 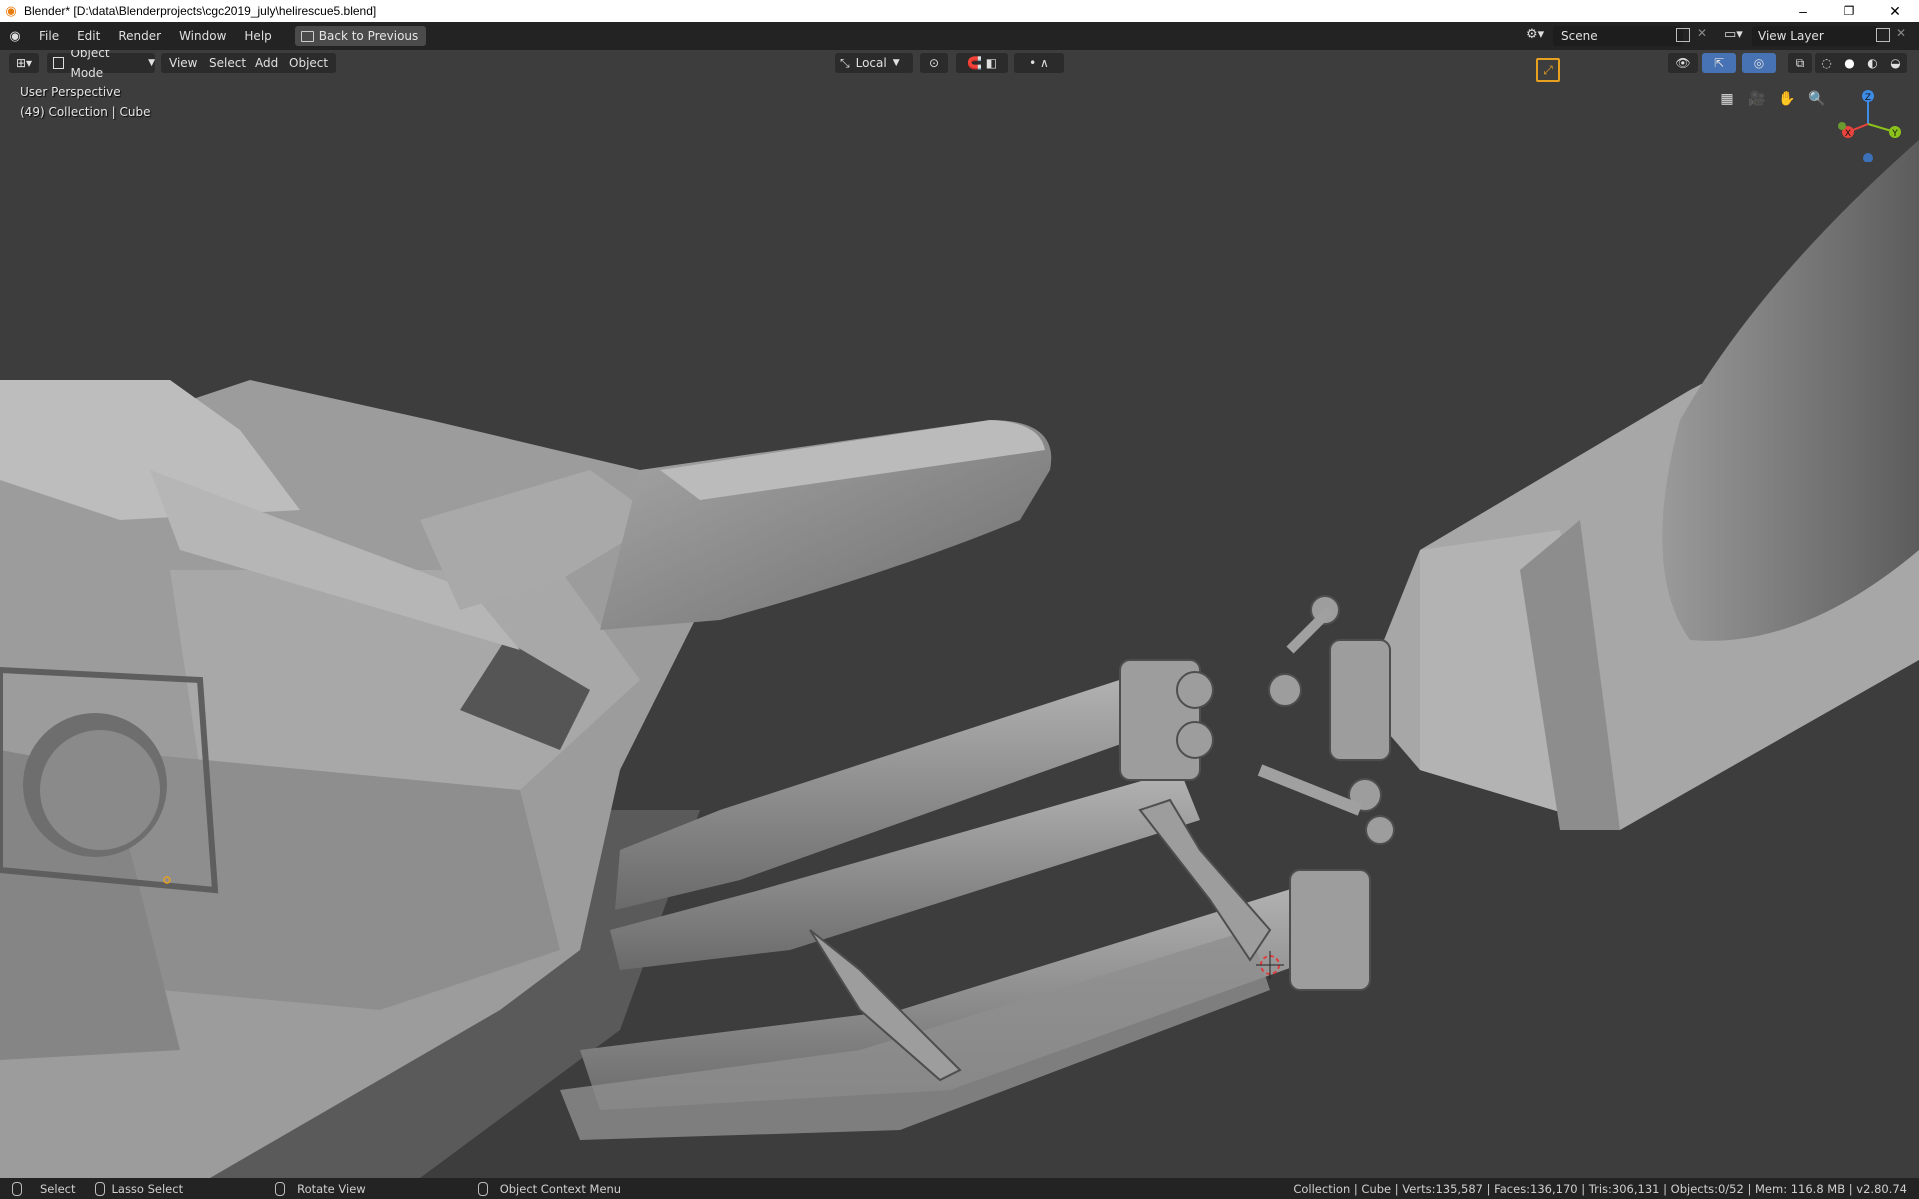 I want to click on view-layer-type-icon: ▭▾, so click(x=1736, y=34).